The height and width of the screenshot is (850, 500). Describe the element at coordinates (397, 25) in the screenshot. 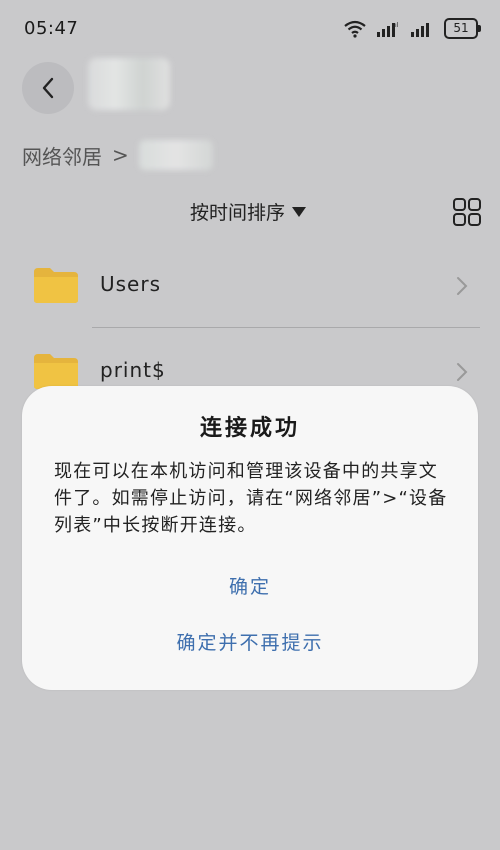

I see `svg-text: ıl` at that location.